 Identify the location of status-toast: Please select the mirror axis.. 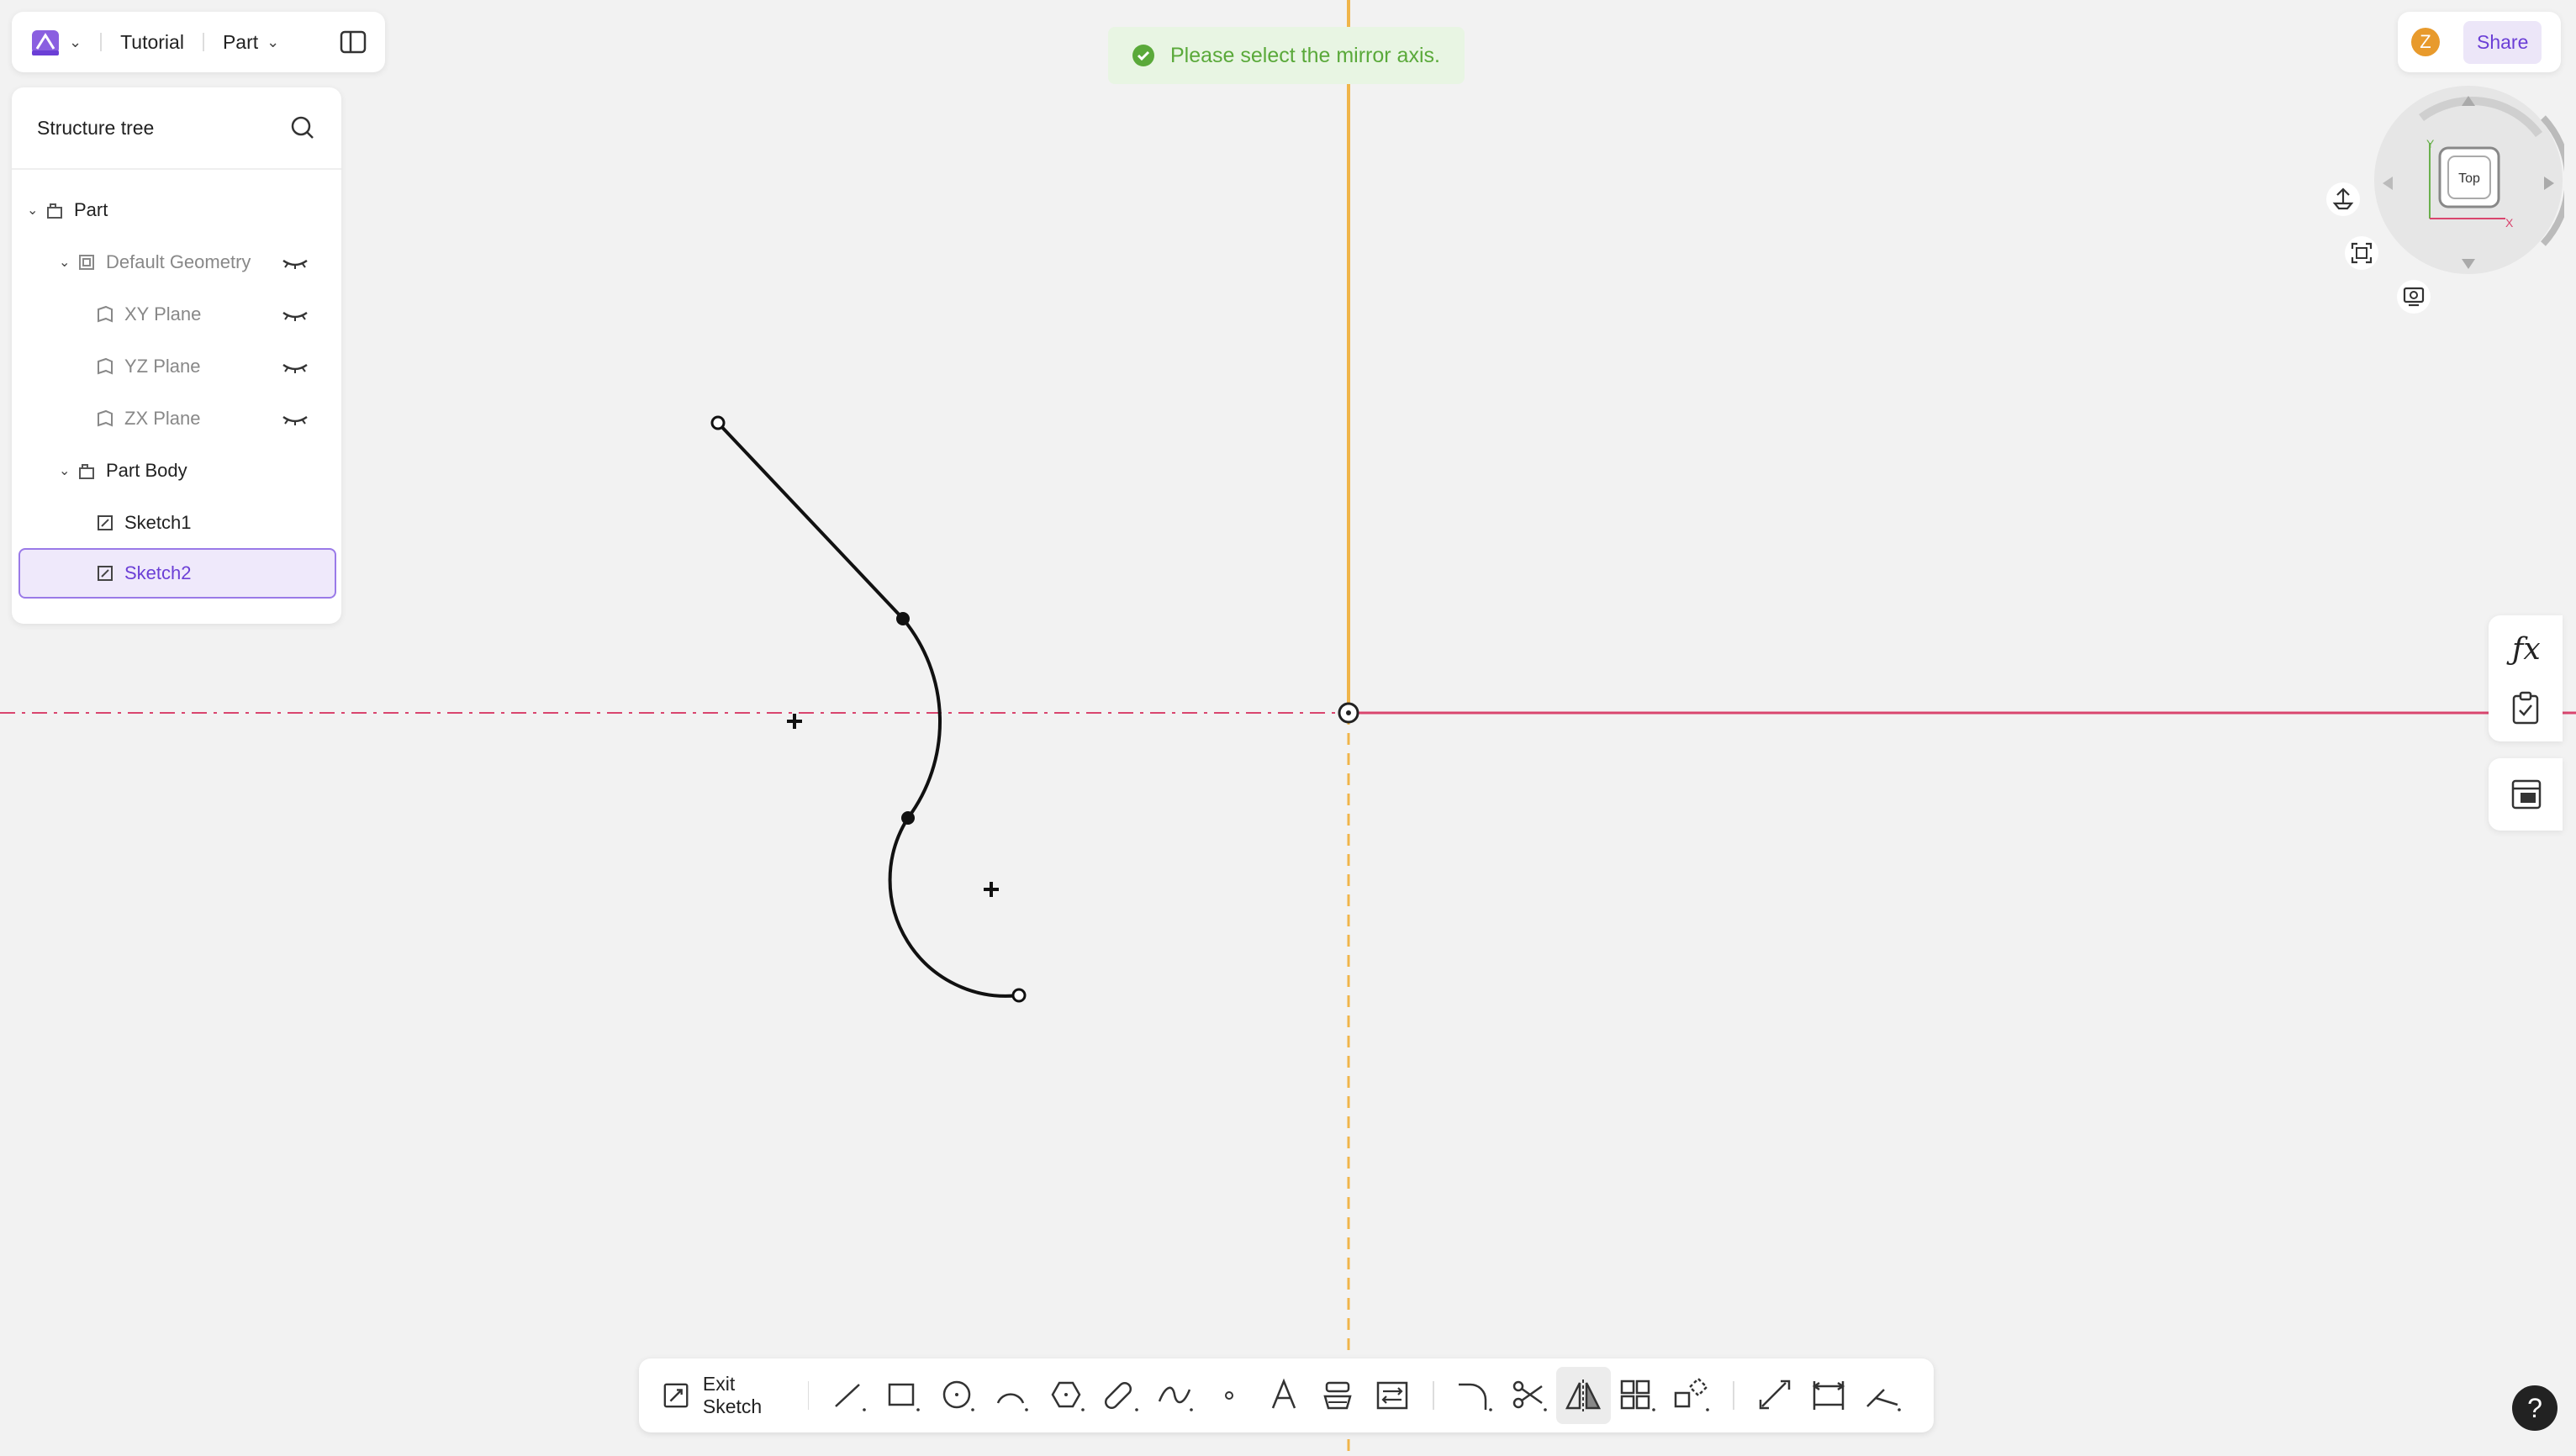
(1286, 55).